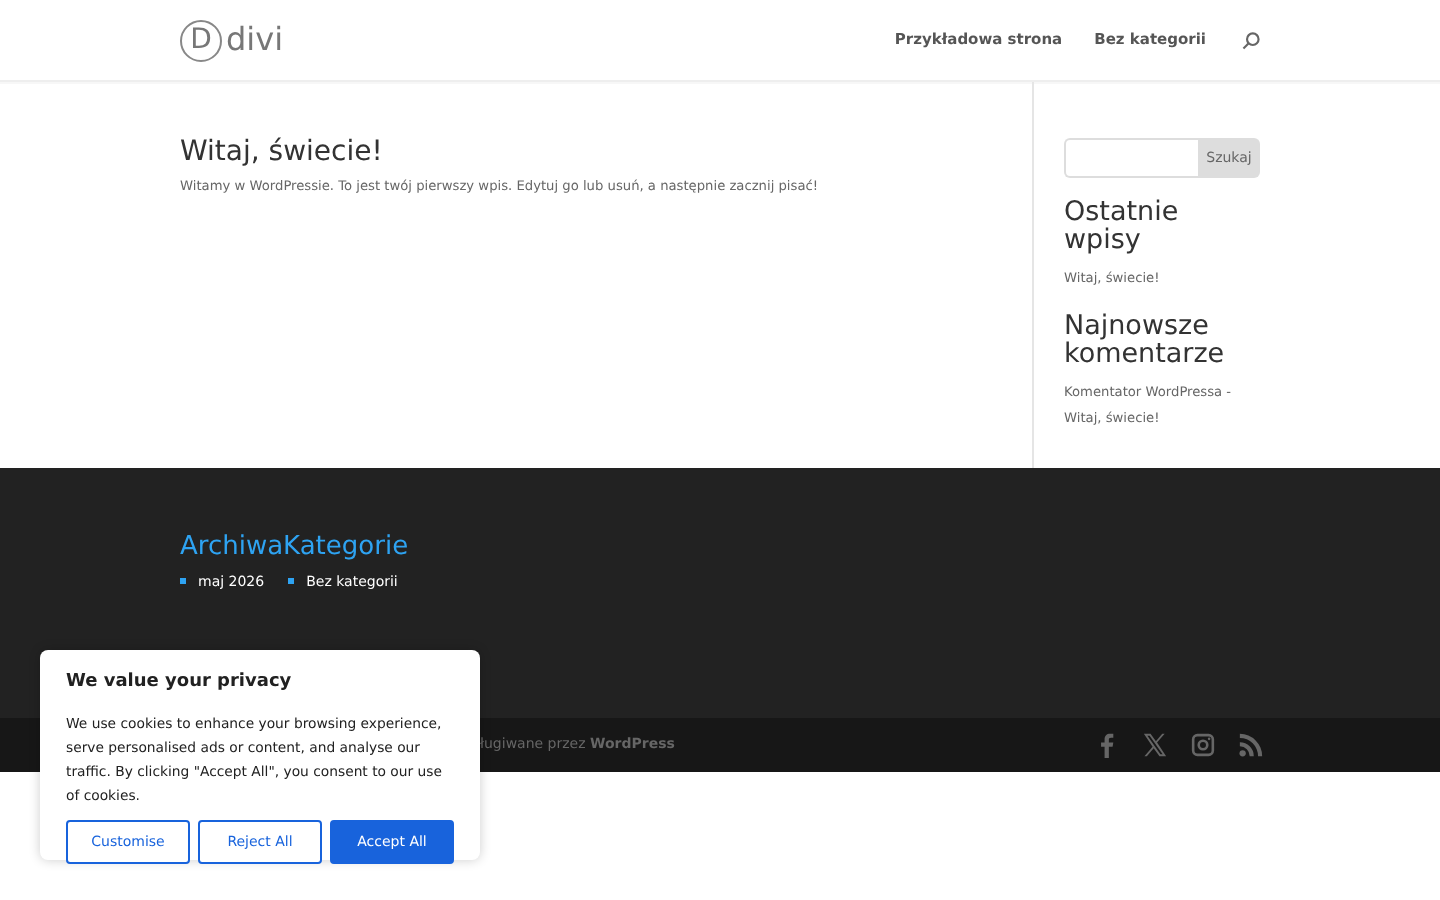  Describe the element at coordinates (180, 683) in the screenshot. I see `banner-title: We value your privacy` at that location.